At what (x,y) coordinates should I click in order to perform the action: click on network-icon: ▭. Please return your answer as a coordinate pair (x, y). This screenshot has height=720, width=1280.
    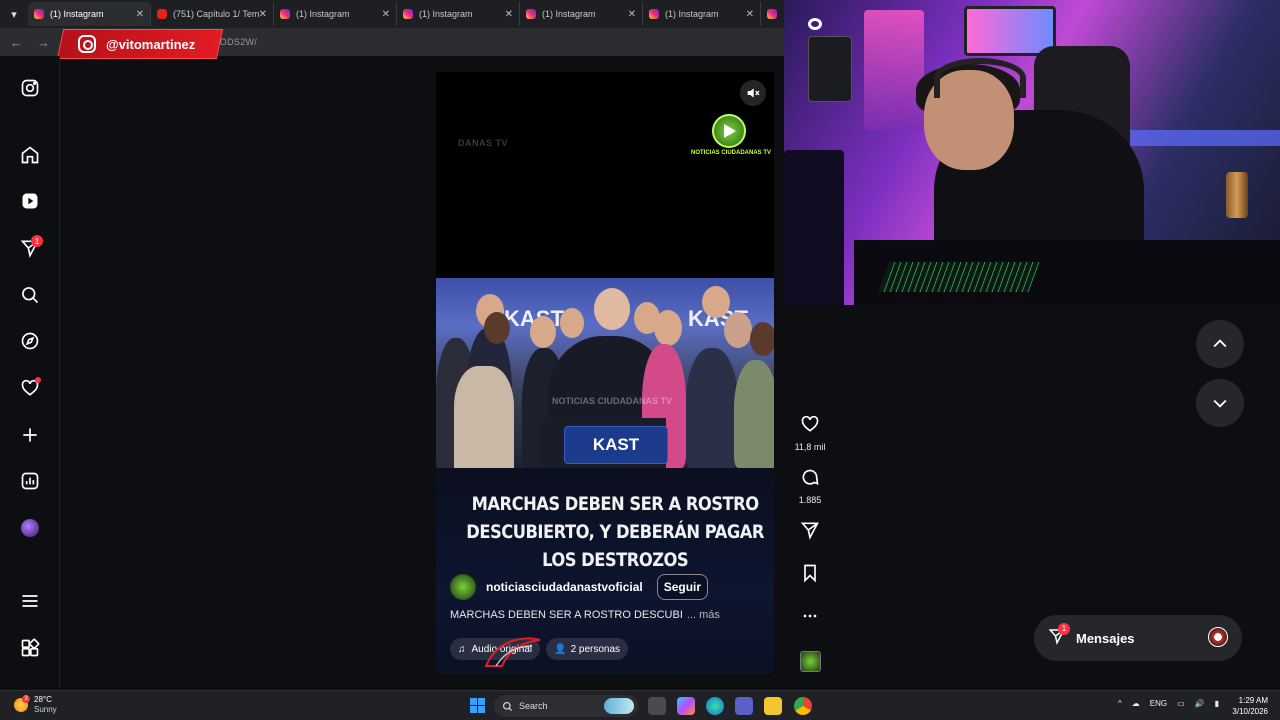
    Looking at the image, I should click on (1181, 703).